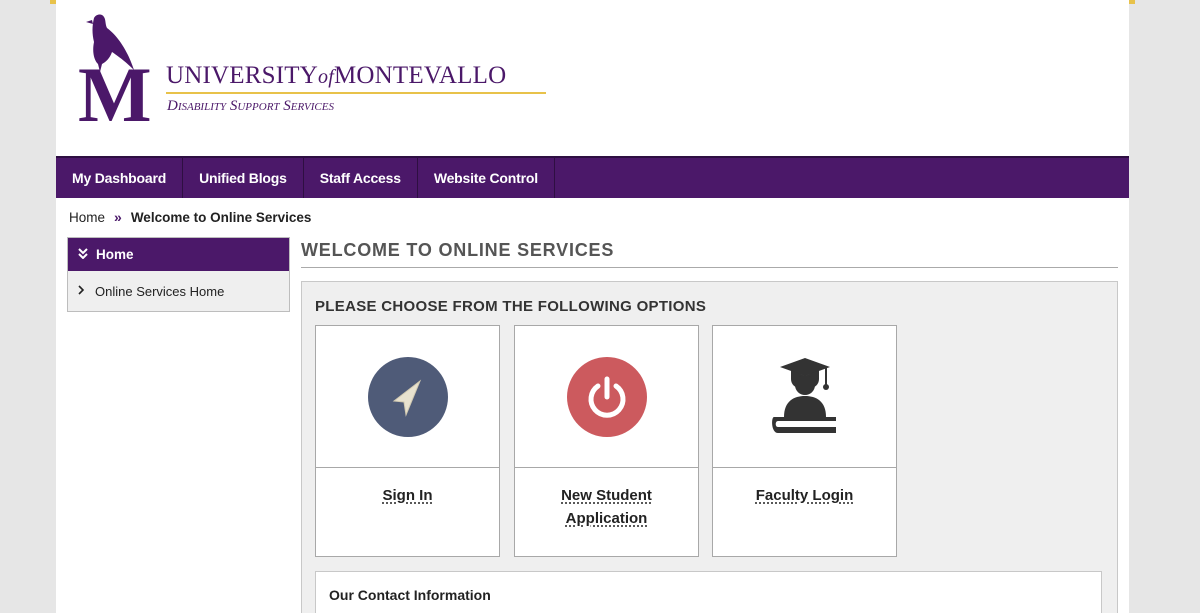  What do you see at coordinates (81, 291) in the screenshot?
I see `chevron-right-icon` at bounding box center [81, 291].